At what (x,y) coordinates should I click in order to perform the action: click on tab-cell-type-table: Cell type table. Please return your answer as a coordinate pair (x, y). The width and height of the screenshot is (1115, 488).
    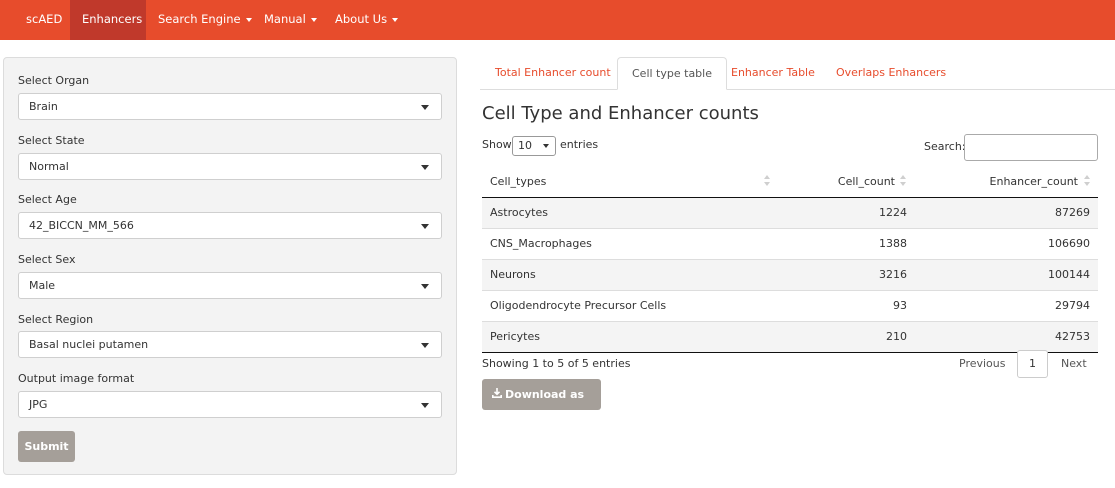
    Looking at the image, I should click on (672, 73).